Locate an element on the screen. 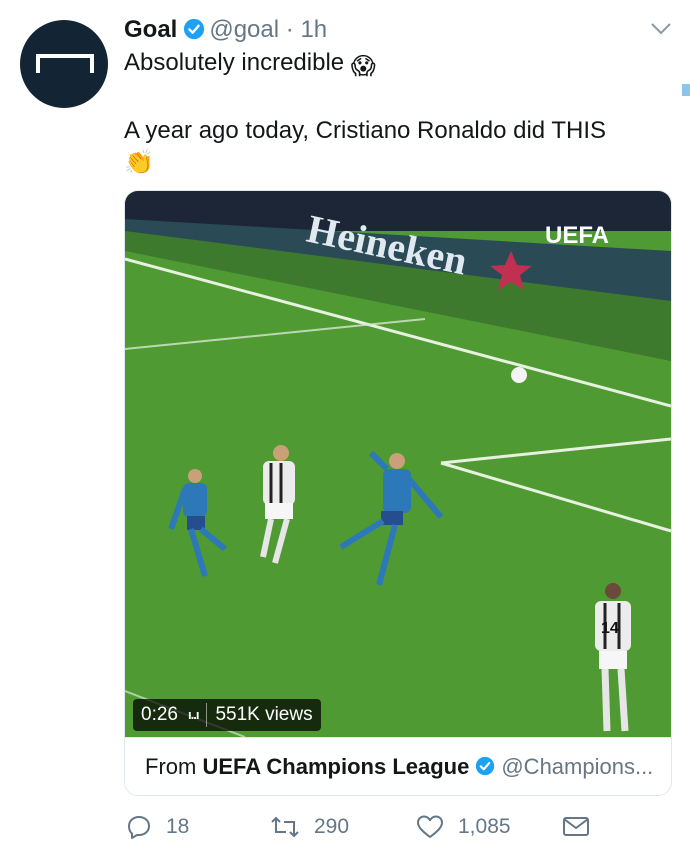  envelope-icon is located at coordinates (576, 826).